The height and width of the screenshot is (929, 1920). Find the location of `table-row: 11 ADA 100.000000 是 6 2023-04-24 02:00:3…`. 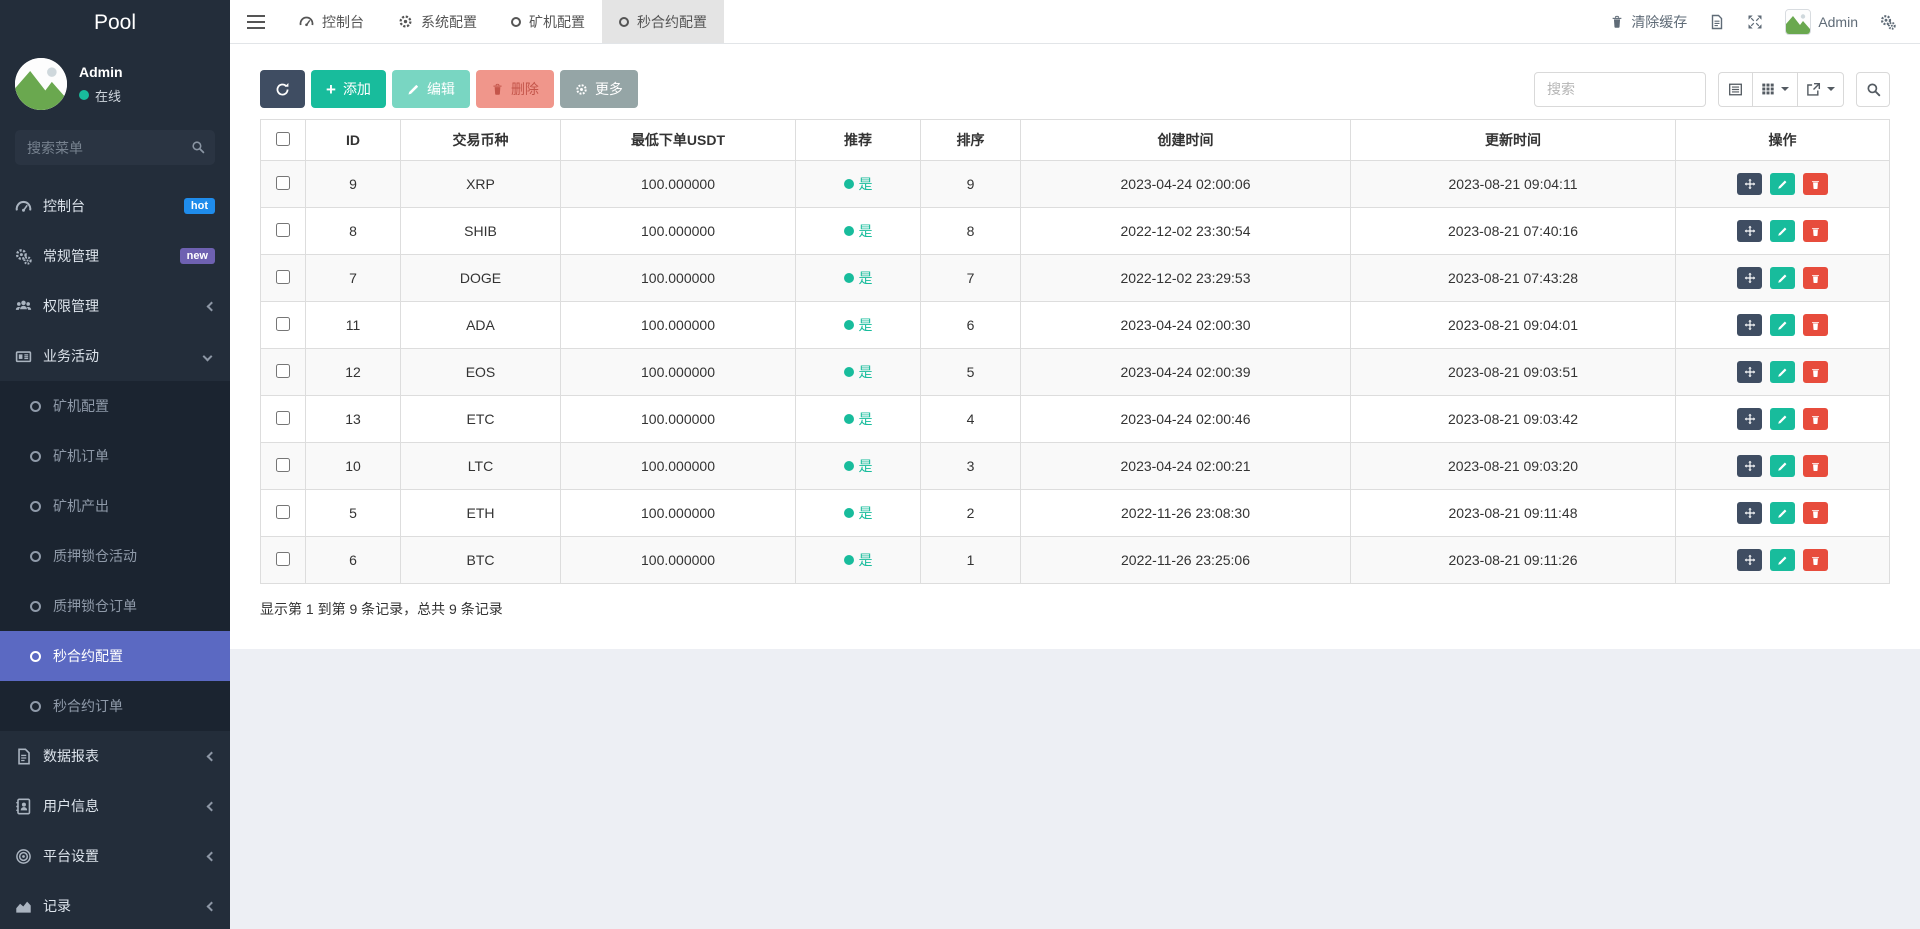

table-row: 11 ADA 100.000000 是 6 2023-04-24 02:00:3… is located at coordinates (1075, 325).